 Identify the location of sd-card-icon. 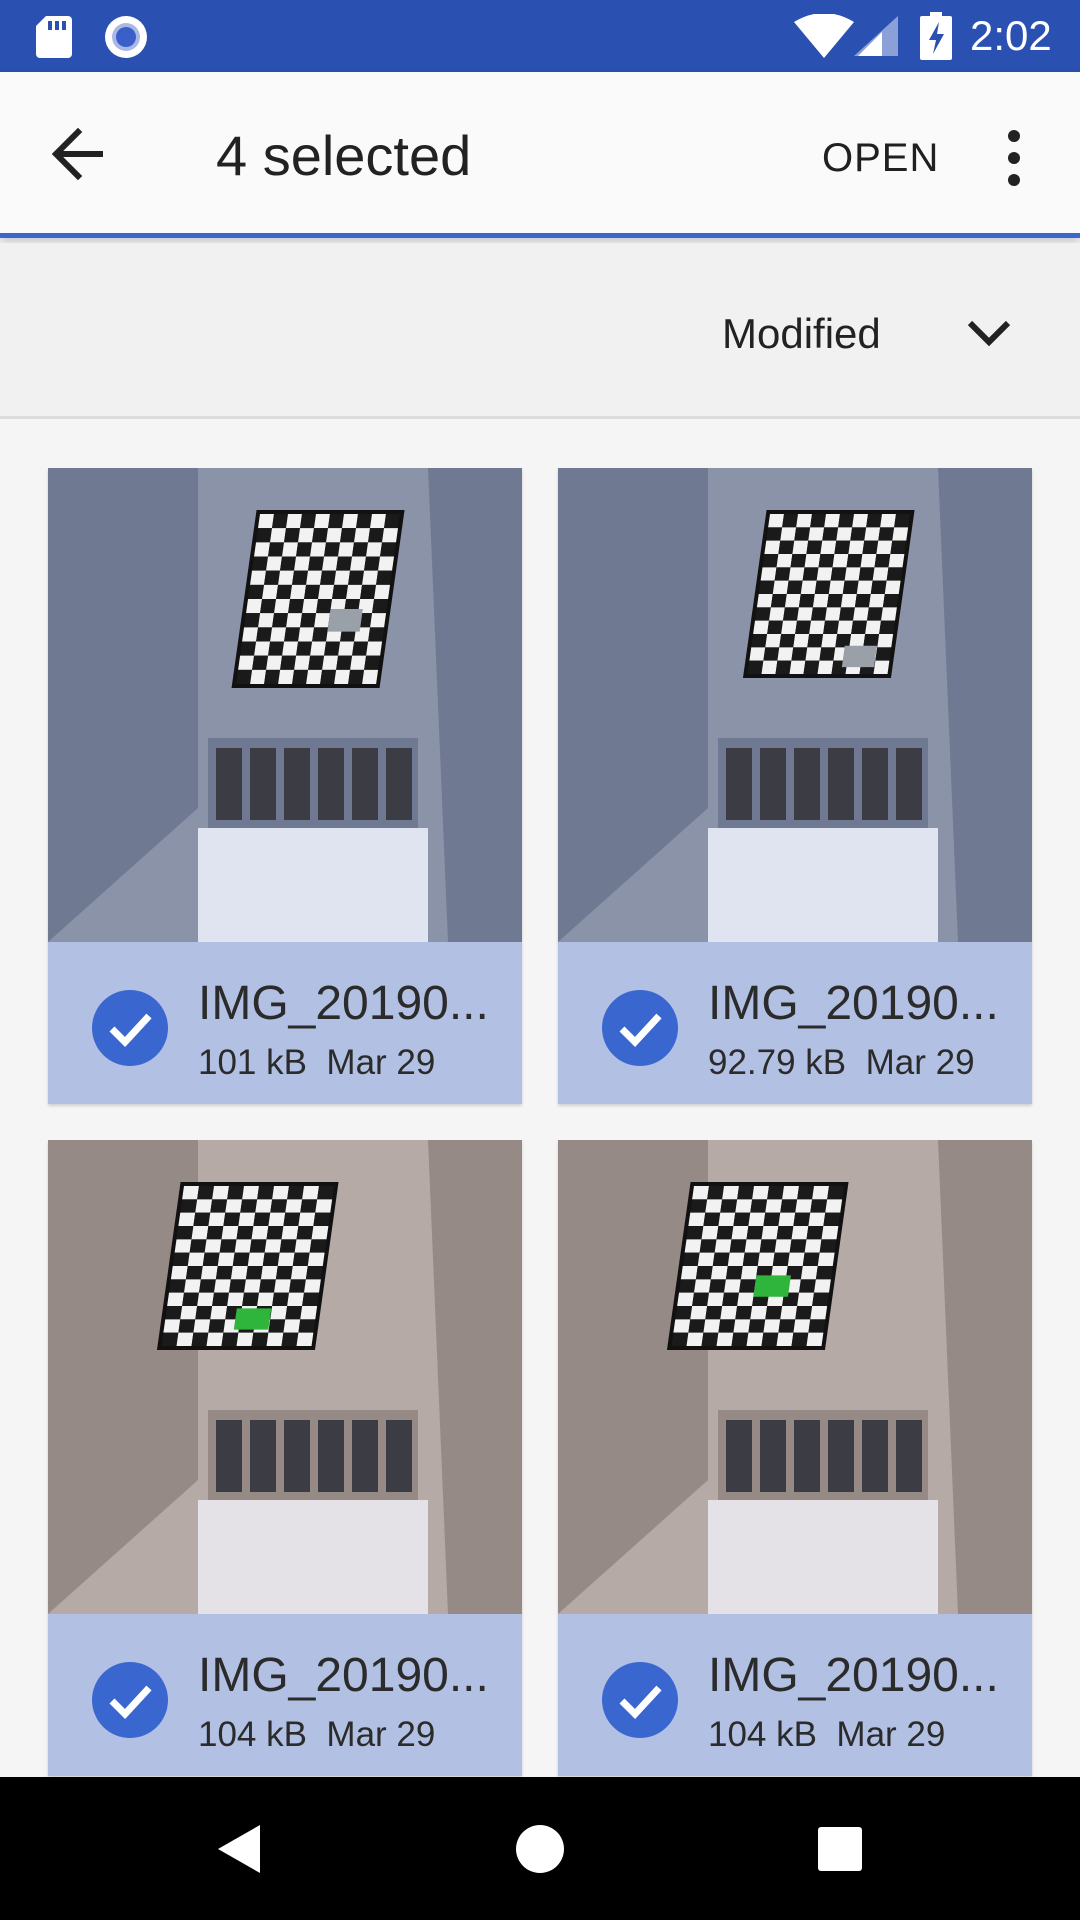
(54, 37).